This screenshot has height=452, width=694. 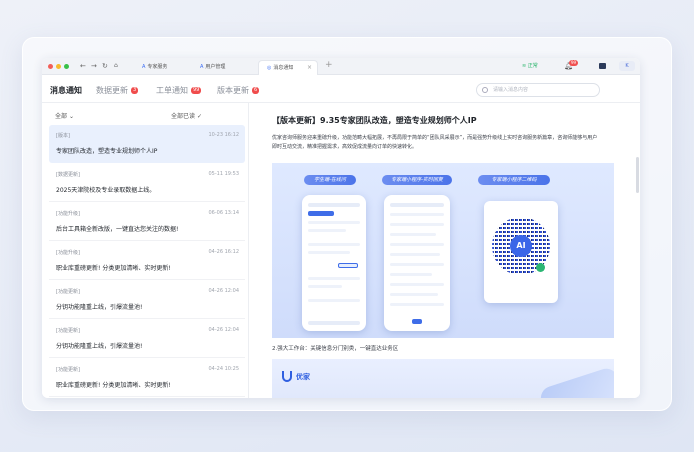 I want to click on notification-bell-button: 🔔︎ 99, so click(x=571, y=65).